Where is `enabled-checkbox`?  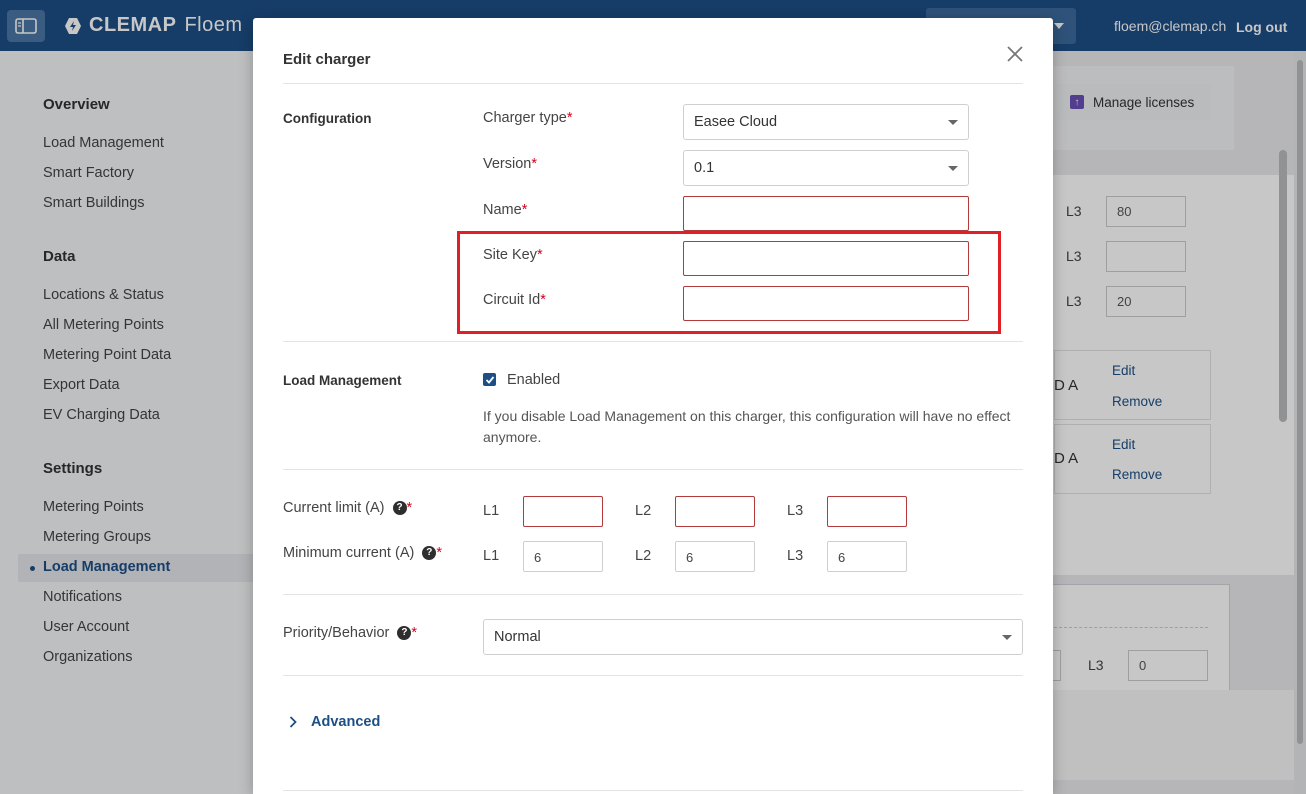
enabled-checkbox is located at coordinates (489, 379).